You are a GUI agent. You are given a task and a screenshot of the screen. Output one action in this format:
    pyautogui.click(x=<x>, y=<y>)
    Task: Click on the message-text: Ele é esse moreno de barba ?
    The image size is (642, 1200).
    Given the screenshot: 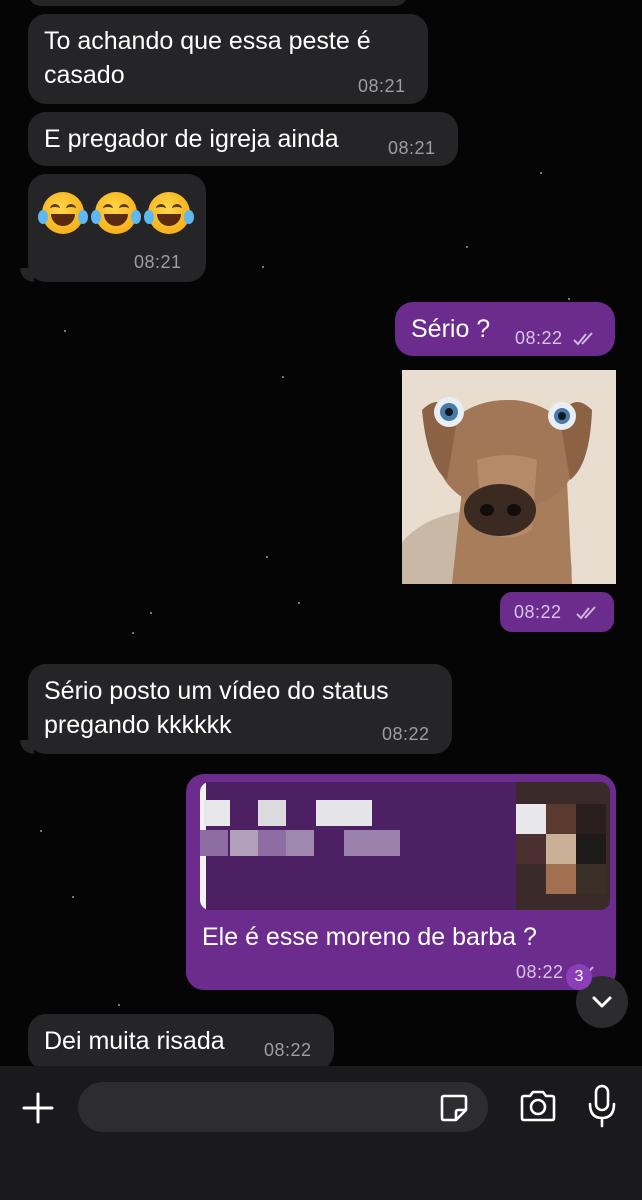 What is the action you would take?
    pyautogui.click(x=369, y=937)
    